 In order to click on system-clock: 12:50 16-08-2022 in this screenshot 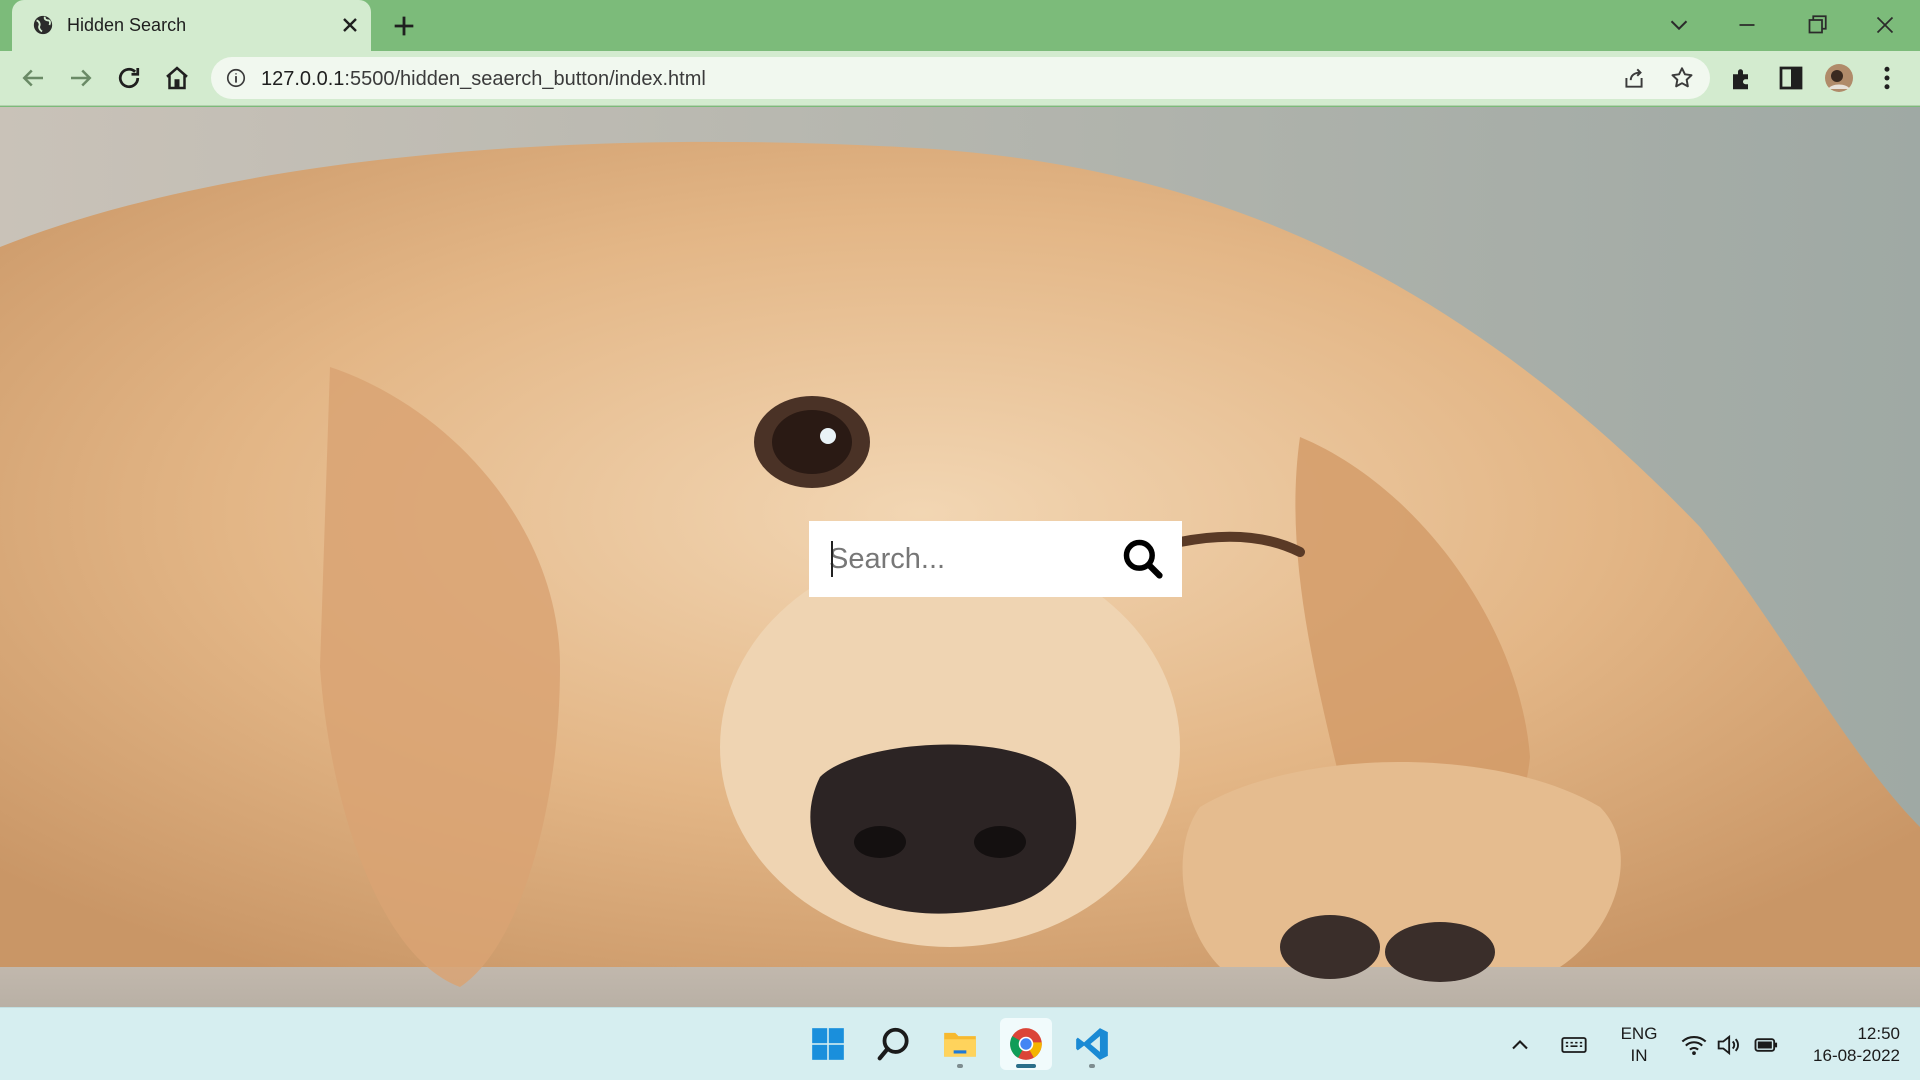, I will do `click(1845, 1045)`.